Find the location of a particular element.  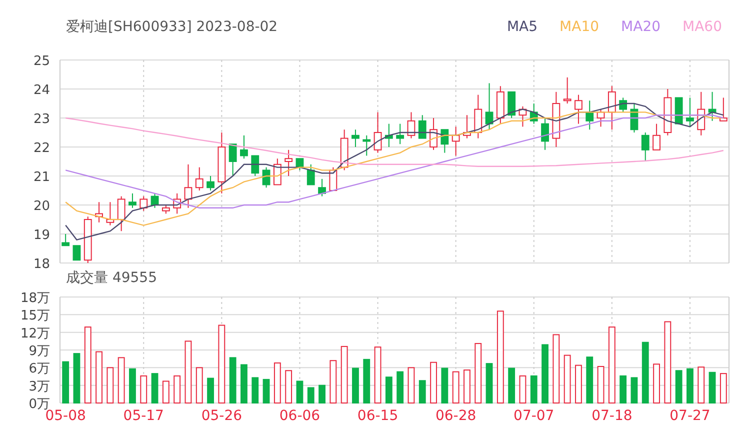

legend-label: MA20 is located at coordinates (641, 27).